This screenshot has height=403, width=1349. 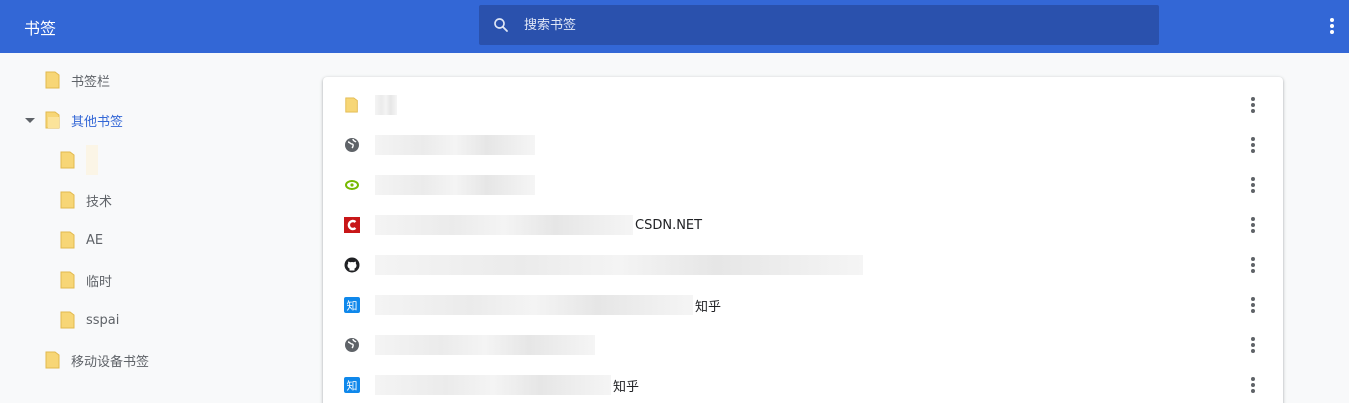 What do you see at coordinates (834, 25) in the screenshot?
I see `search-input` at bounding box center [834, 25].